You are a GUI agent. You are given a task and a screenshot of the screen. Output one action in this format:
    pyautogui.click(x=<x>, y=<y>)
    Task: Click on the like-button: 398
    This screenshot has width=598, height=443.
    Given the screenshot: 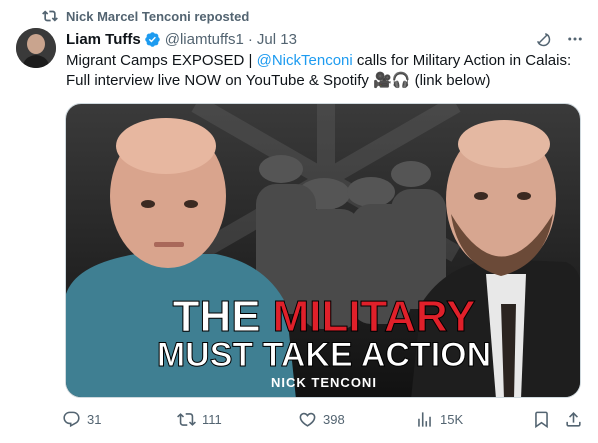 What is the action you would take?
    pyautogui.click(x=321, y=419)
    